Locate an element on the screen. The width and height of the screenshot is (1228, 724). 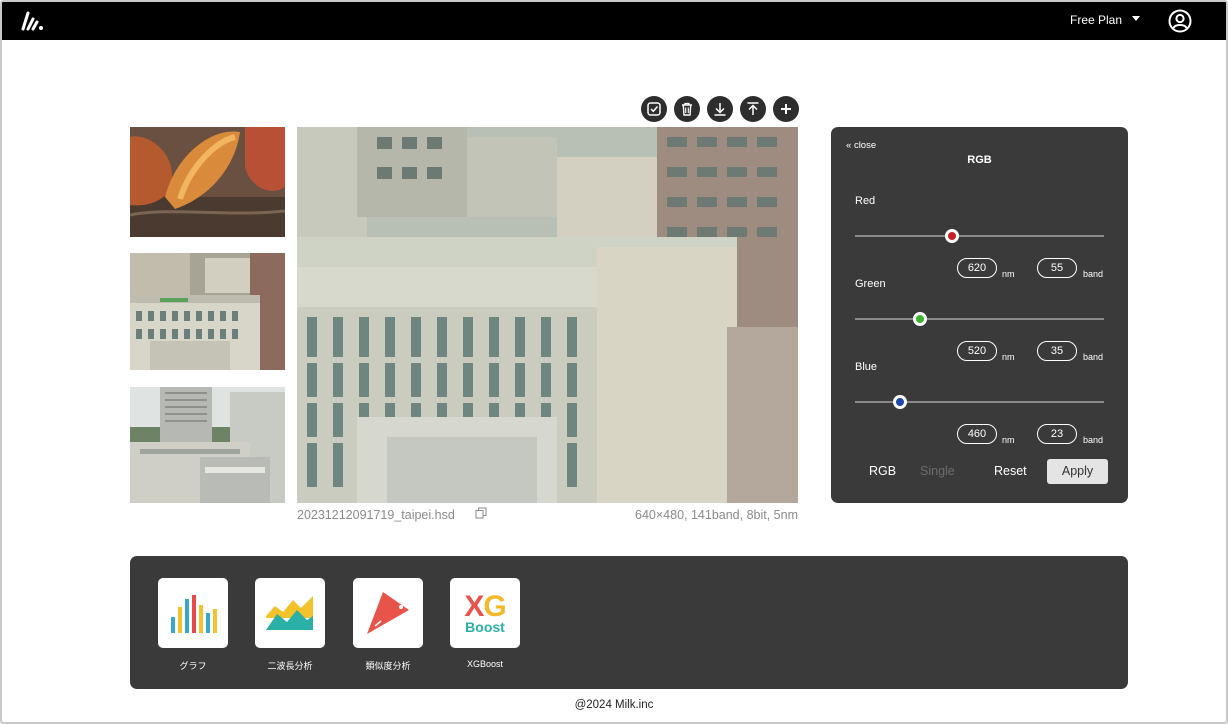
red-label: Red is located at coordinates (865, 201).